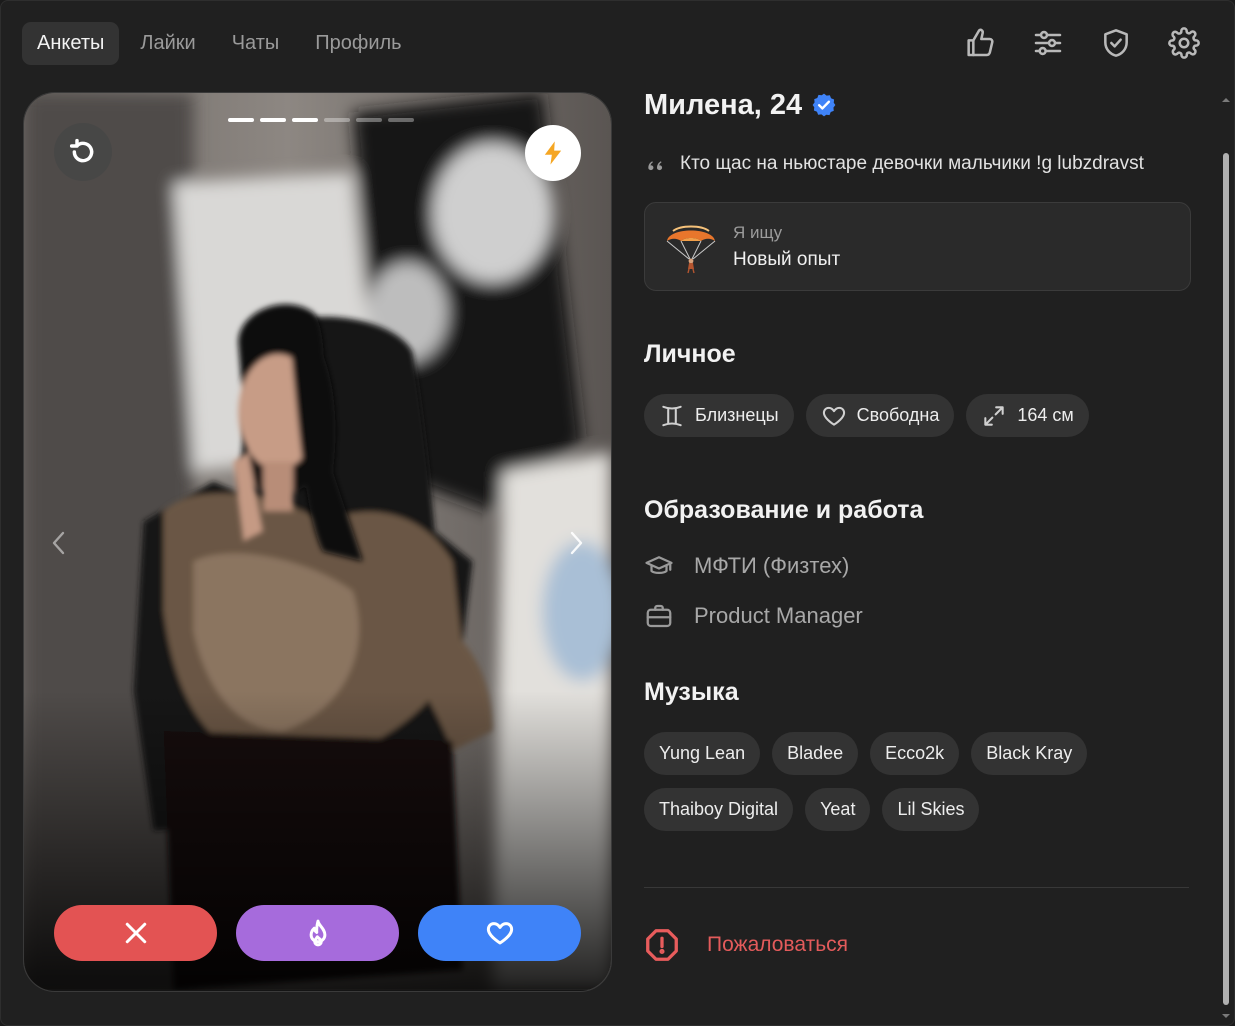 This screenshot has height=1026, width=1235. I want to click on gear-icon, so click(1184, 43).